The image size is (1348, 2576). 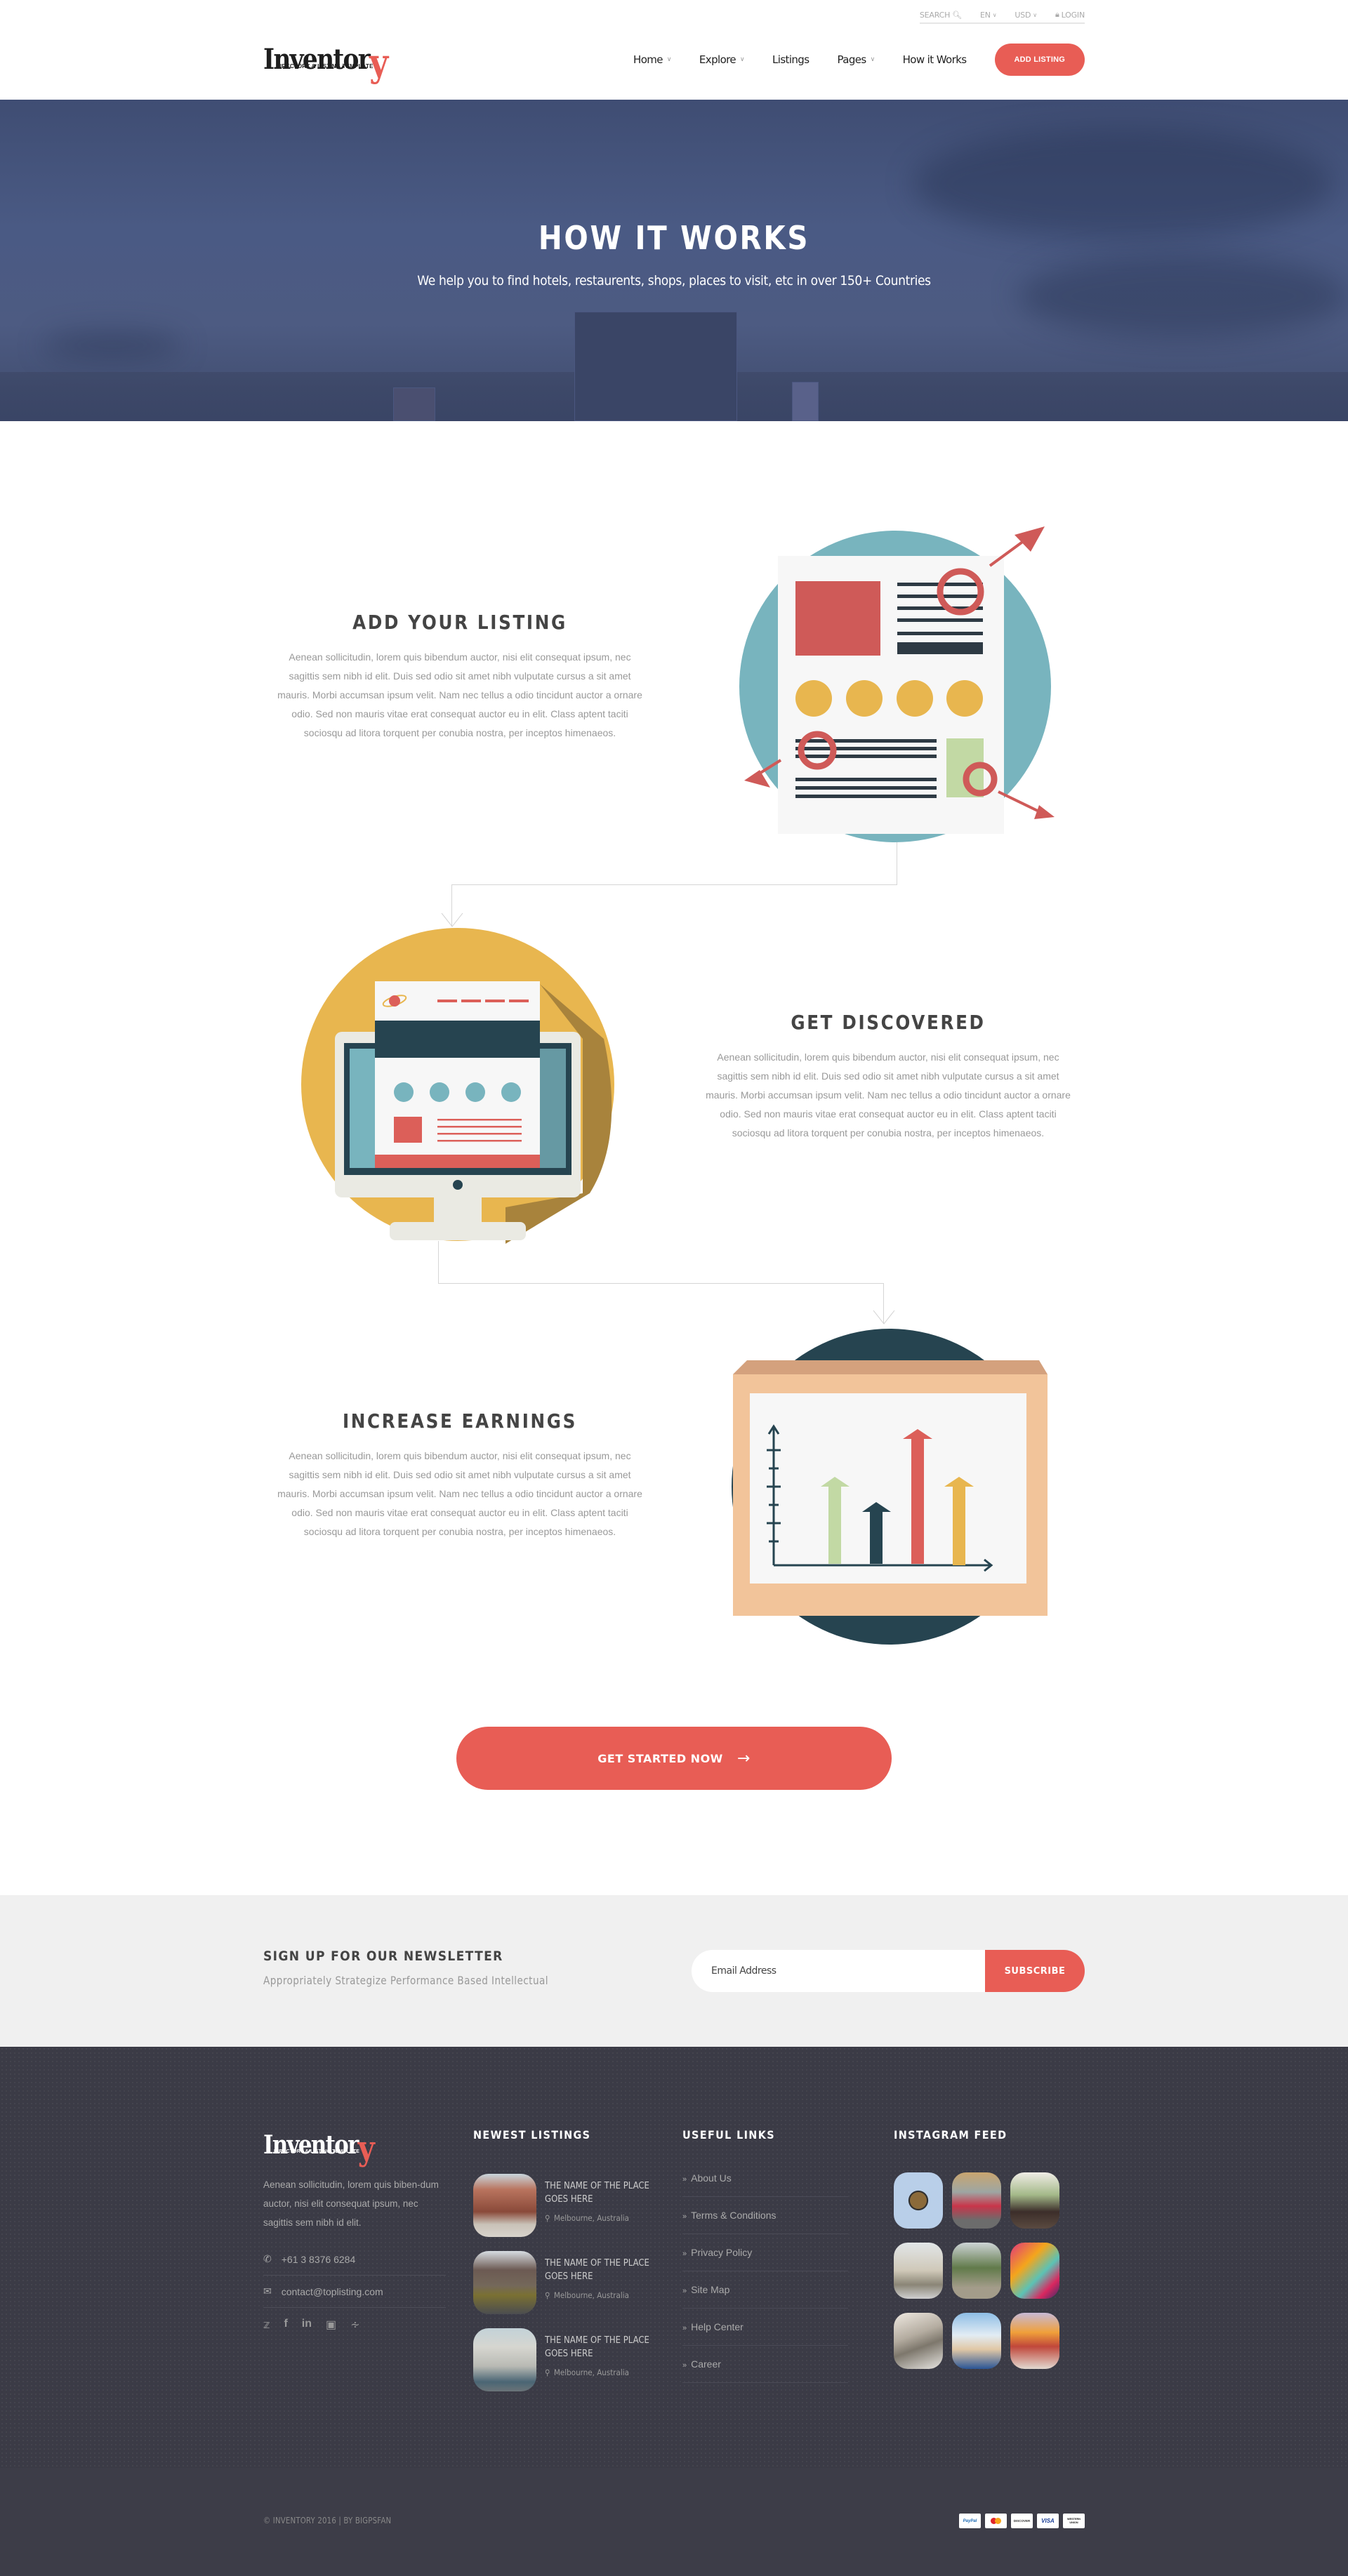 What do you see at coordinates (1074, 2521) in the screenshot?
I see `western-union-icon: WESTERN UNION` at bounding box center [1074, 2521].